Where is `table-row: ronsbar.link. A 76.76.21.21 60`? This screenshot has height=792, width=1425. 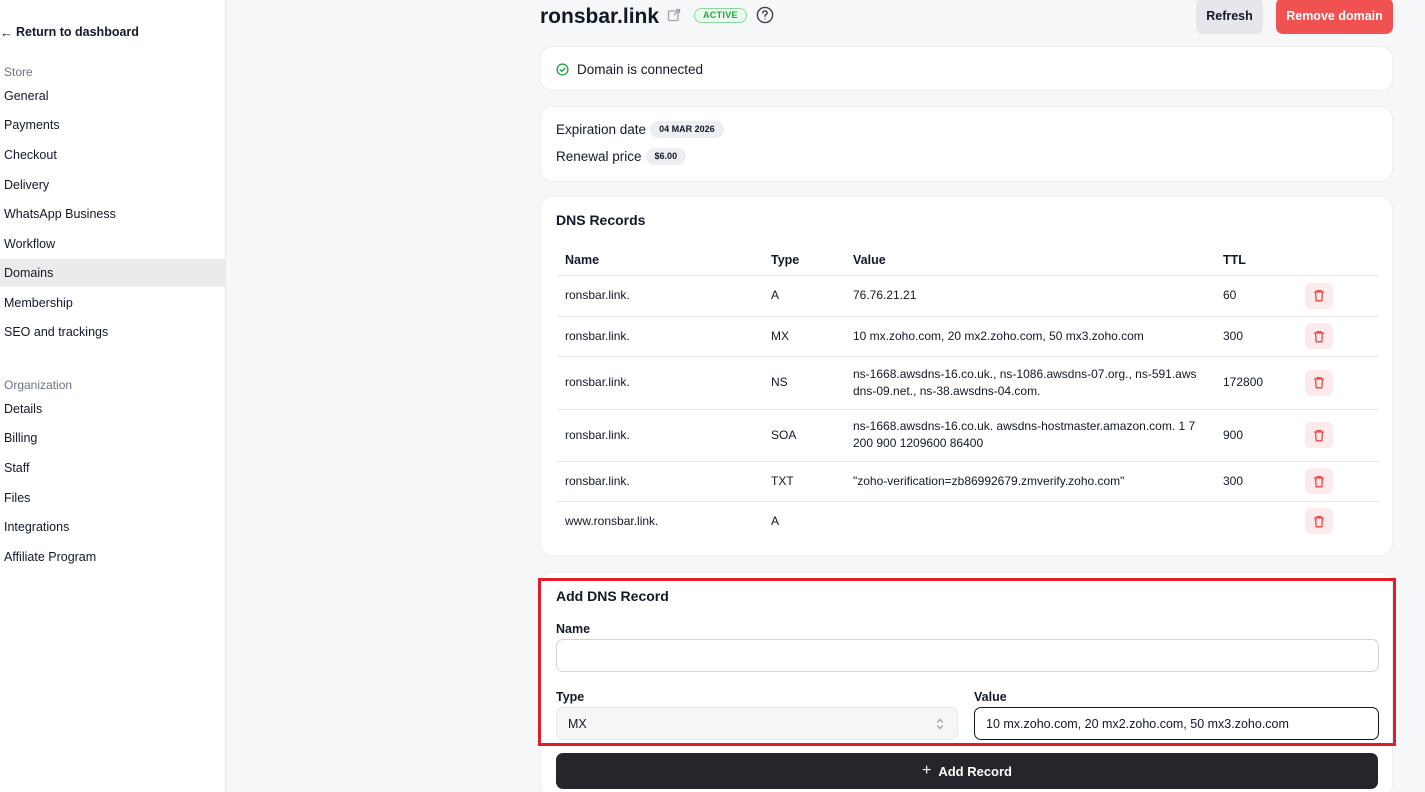 table-row: ronsbar.link. A 76.76.21.21 60 is located at coordinates (968, 296).